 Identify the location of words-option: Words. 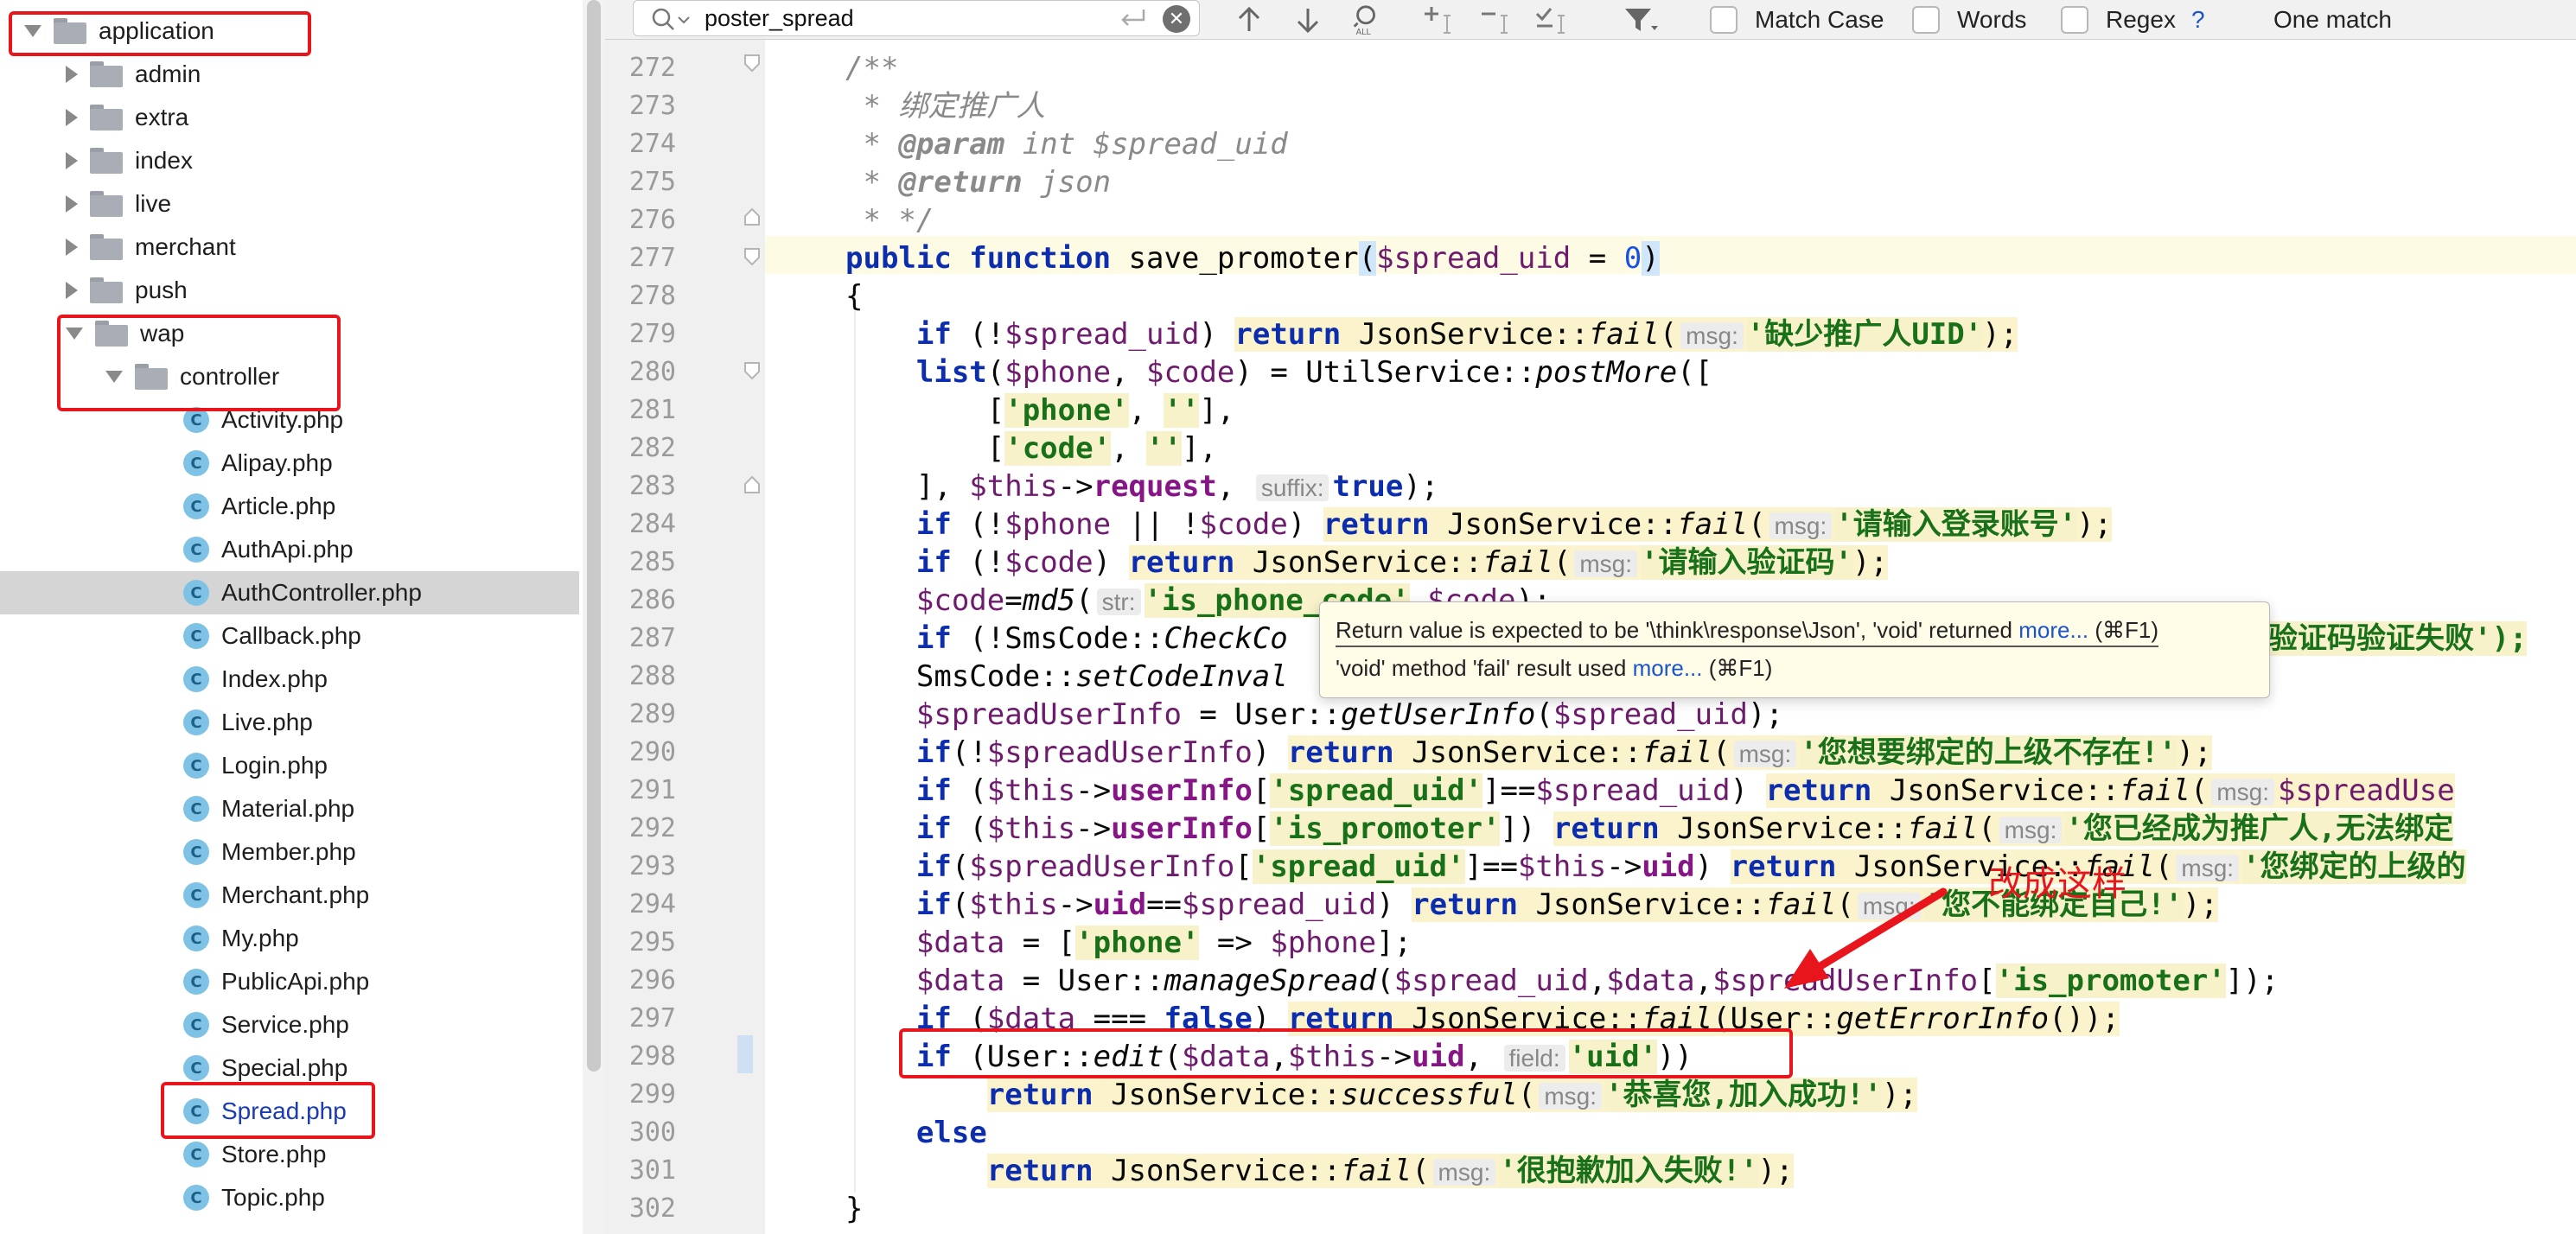
(1969, 19).